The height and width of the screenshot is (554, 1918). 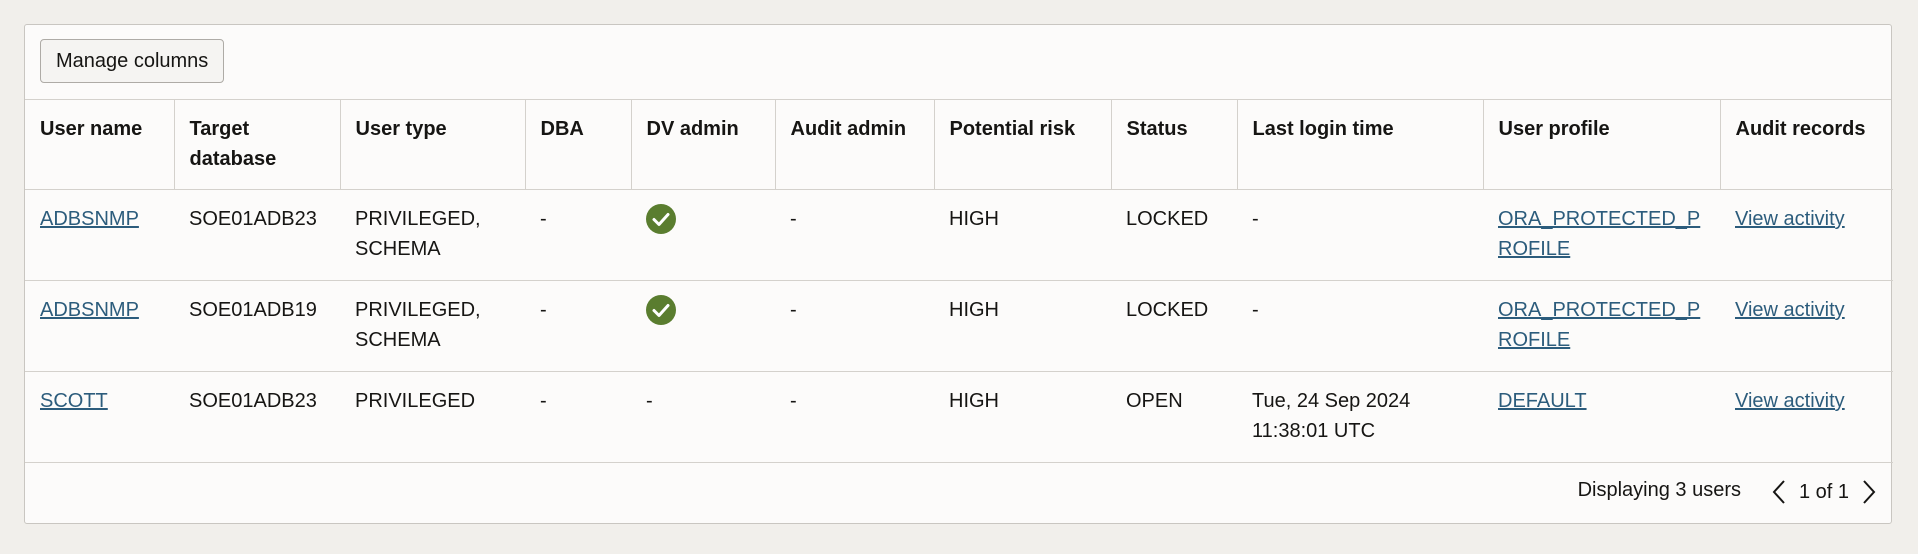 I want to click on table-toolbar: Manage columns, so click(x=958, y=62).